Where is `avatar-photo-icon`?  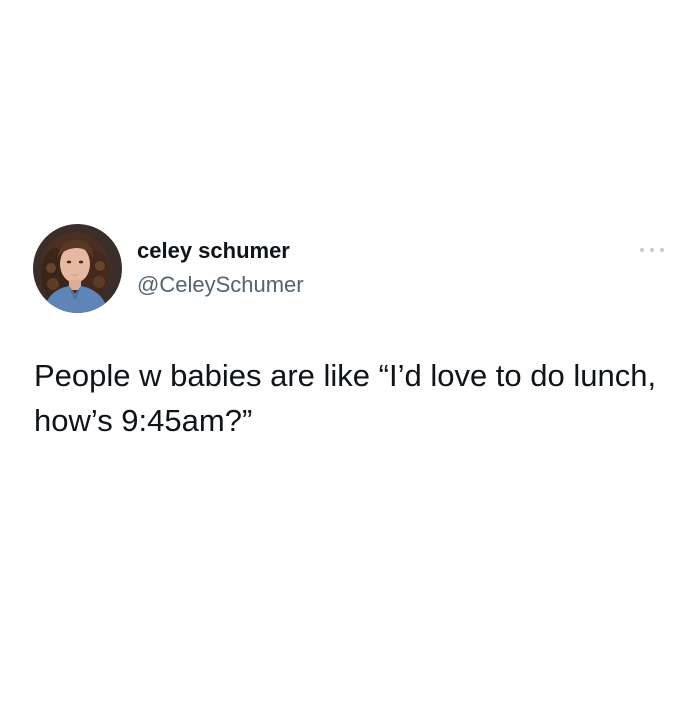 avatar-photo-icon is located at coordinates (77, 268).